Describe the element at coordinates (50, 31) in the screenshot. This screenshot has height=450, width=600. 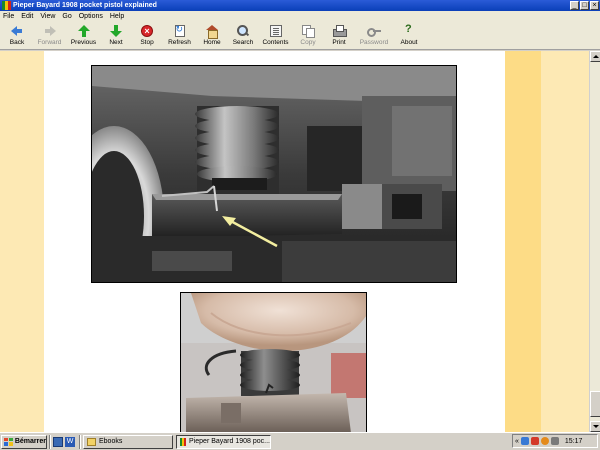
I see `forward-arrow-icon` at that location.